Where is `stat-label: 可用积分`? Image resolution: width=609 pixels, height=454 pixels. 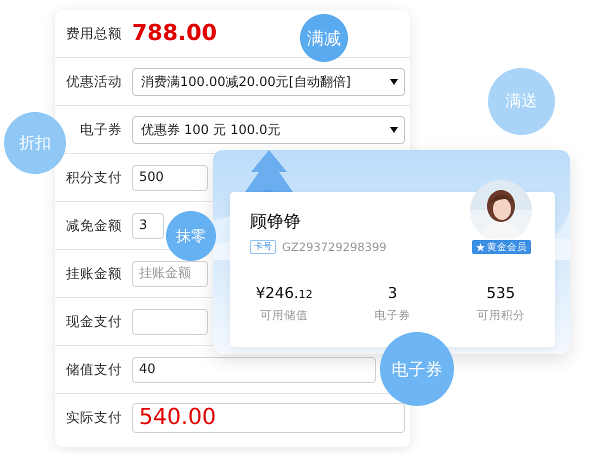 stat-label: 可用积分 is located at coordinates (500, 315).